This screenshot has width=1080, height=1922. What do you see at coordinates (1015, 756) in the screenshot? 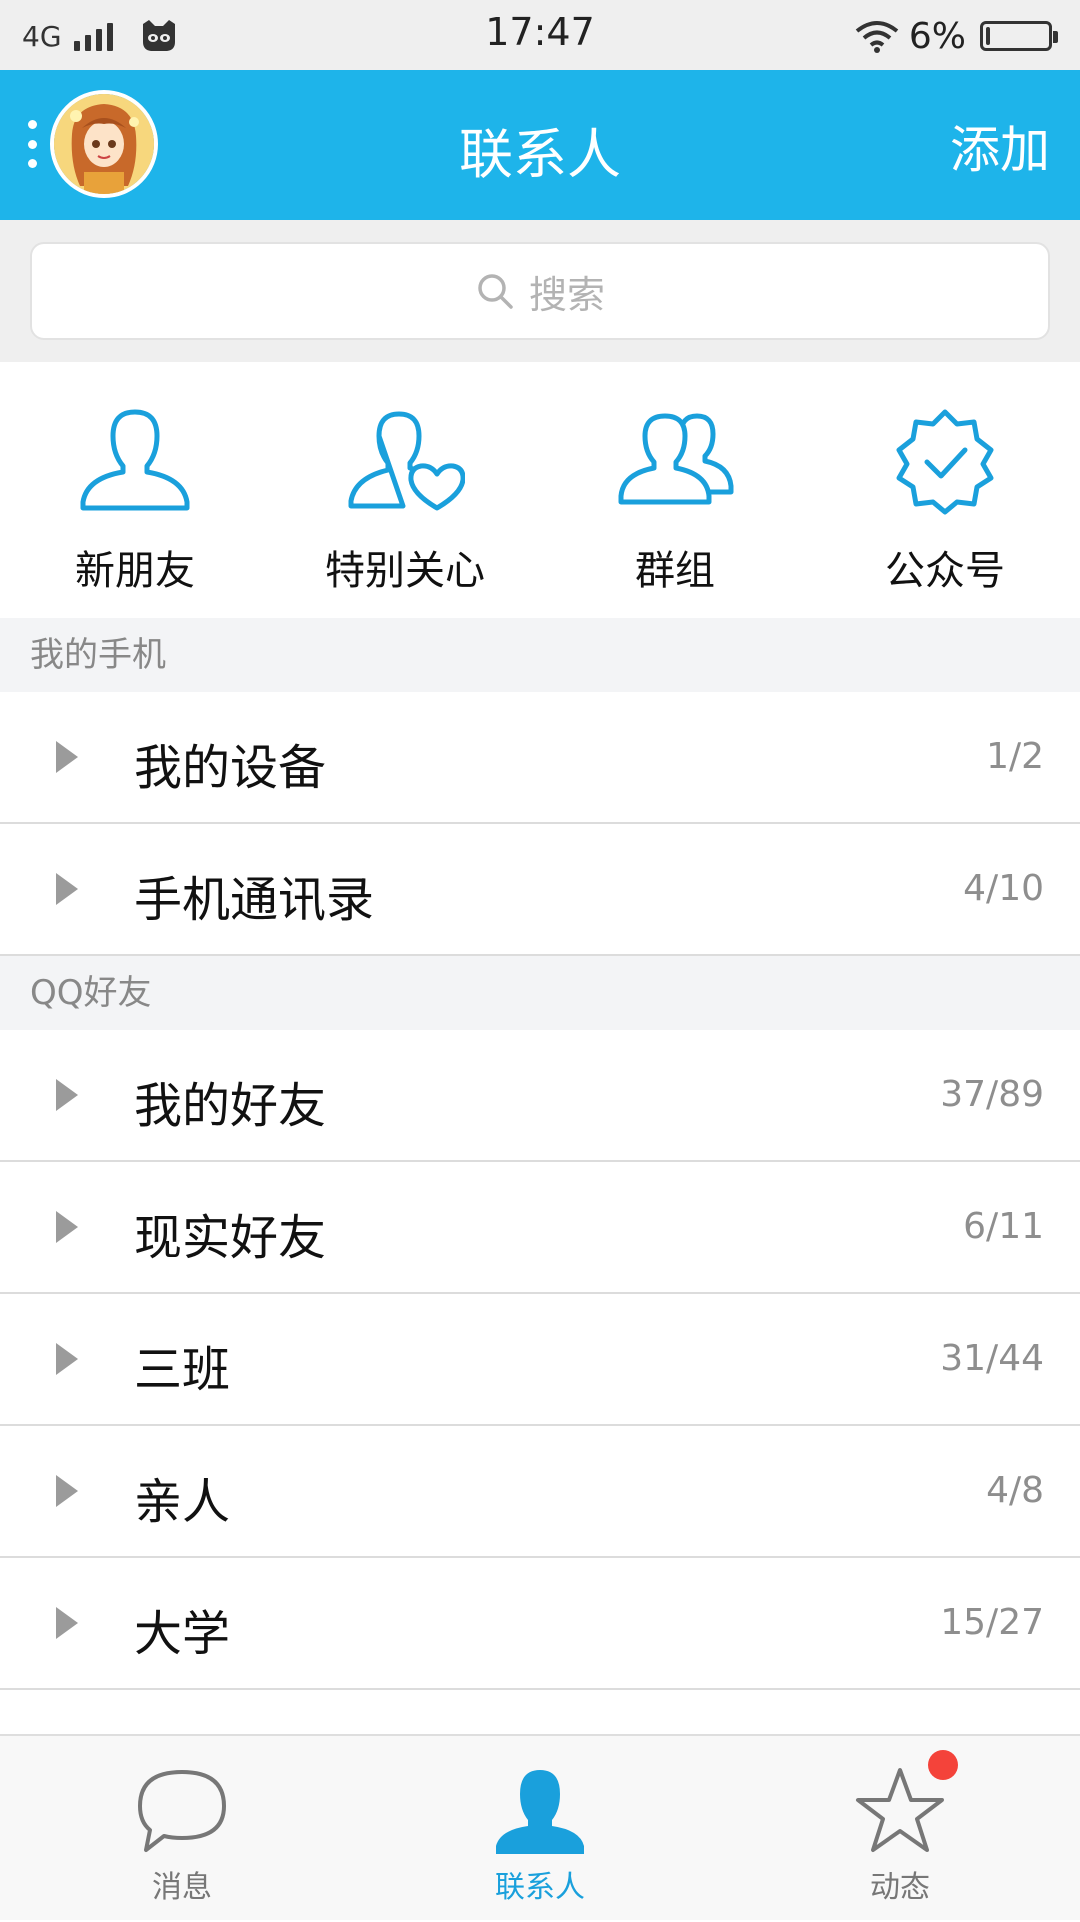
I see `group-count: 1/2` at bounding box center [1015, 756].